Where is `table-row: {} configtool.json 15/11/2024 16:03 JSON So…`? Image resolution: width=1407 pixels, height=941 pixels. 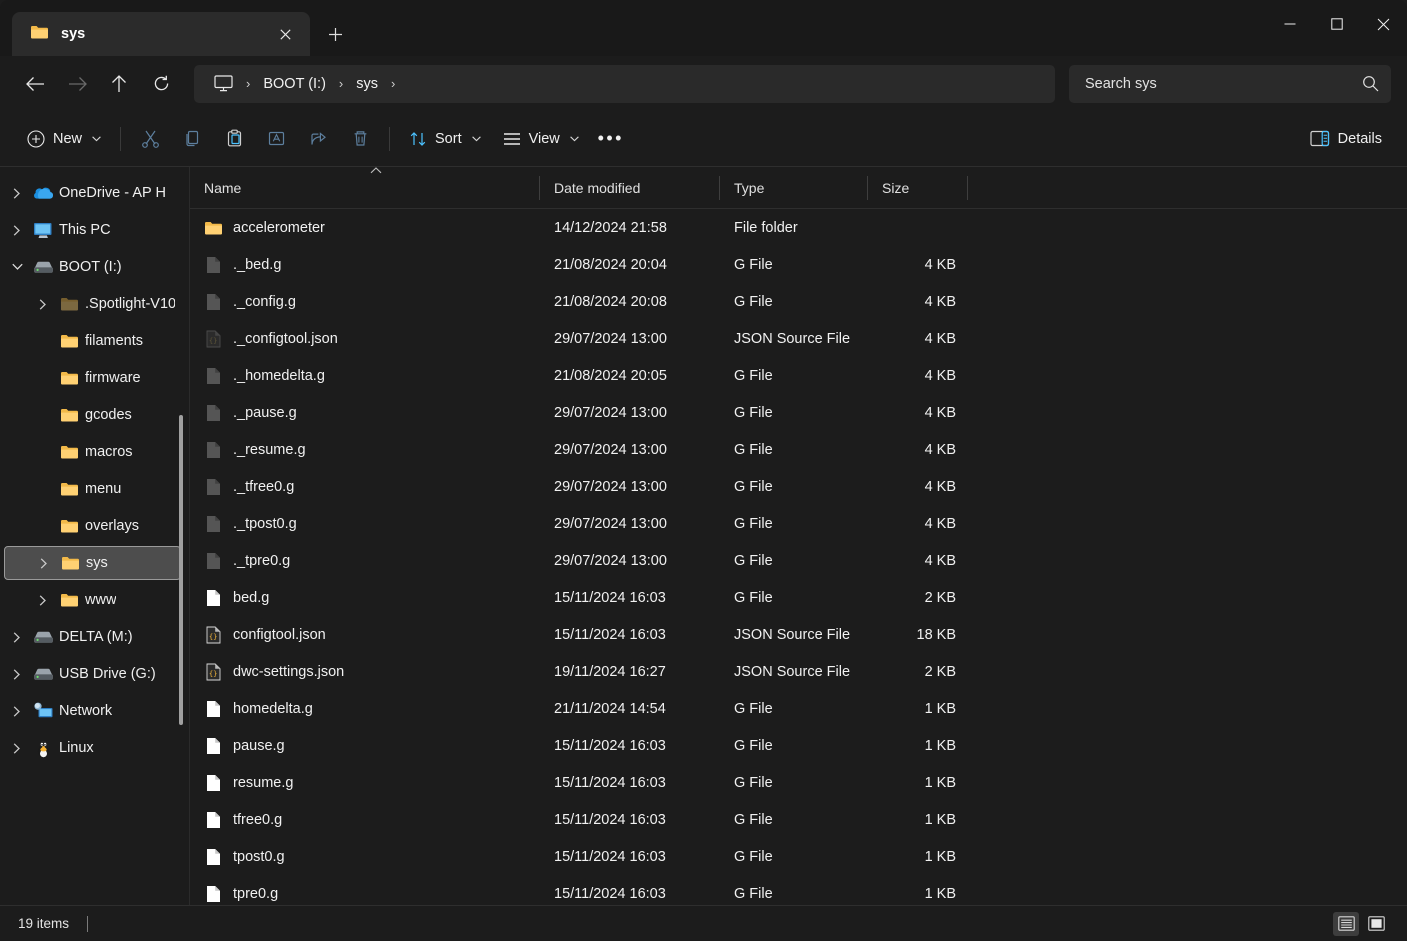
table-row: {} configtool.json 15/11/2024 16:03 JSON So… is located at coordinates (798, 634).